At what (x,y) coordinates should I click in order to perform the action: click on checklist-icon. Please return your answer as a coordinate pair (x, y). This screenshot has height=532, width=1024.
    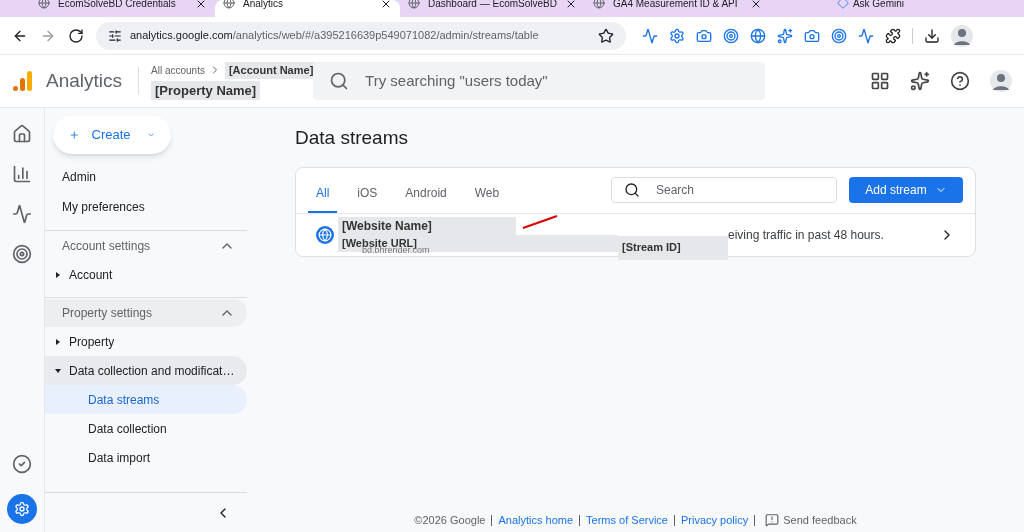
    Looking at the image, I should click on (22, 464).